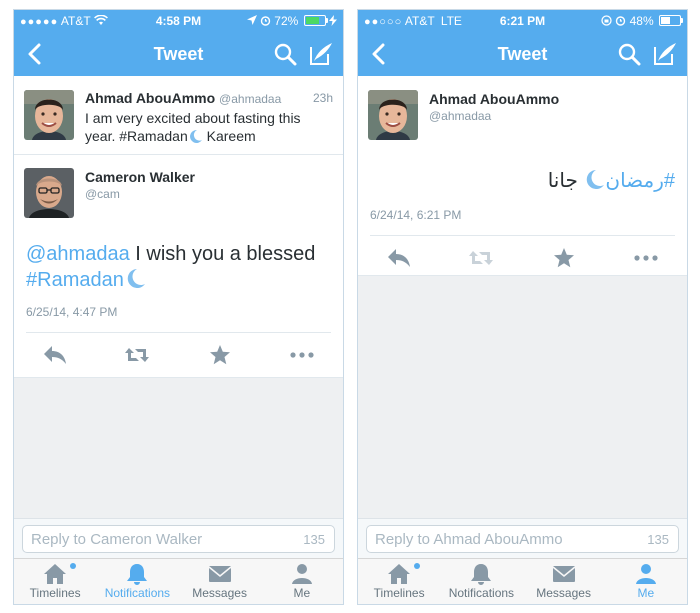 The width and height of the screenshot is (700, 613). Describe the element at coordinates (72, 312) in the screenshot. I see `tweet-date: 6/25/14, 4:47 PM` at that location.